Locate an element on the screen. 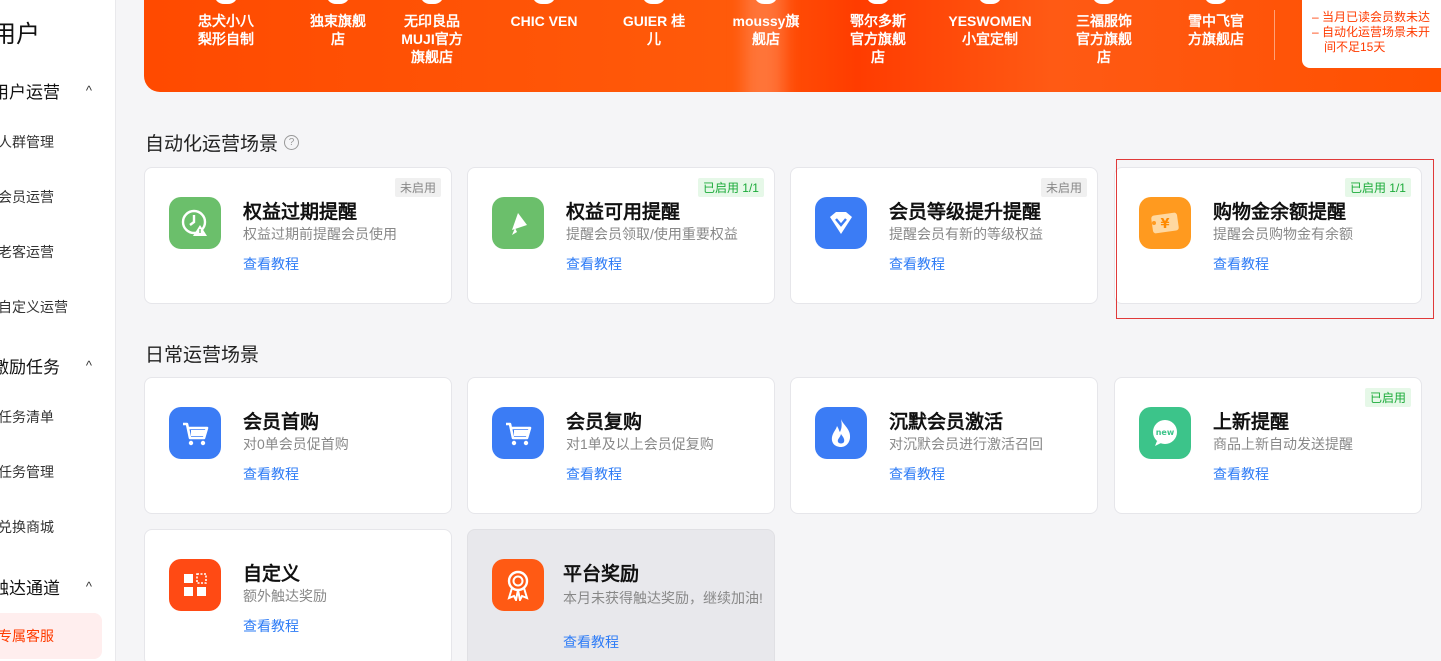  card-title: 自定义 is located at coordinates (272, 574).